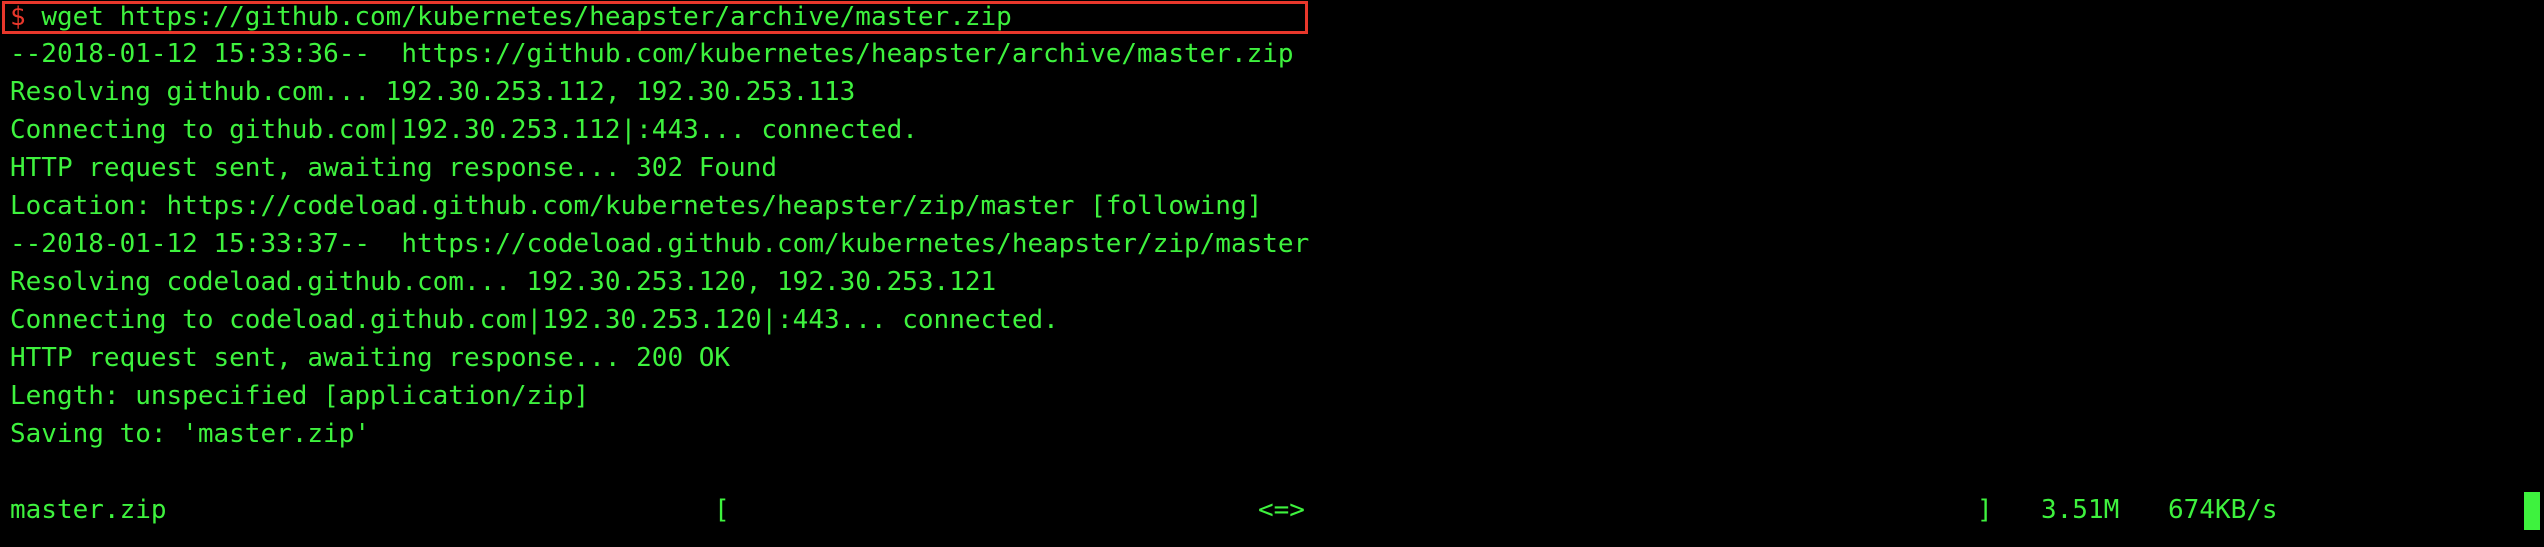 This screenshot has width=2544, height=547. What do you see at coordinates (722, 510) in the screenshot?
I see `progress-bracket-open: [` at bounding box center [722, 510].